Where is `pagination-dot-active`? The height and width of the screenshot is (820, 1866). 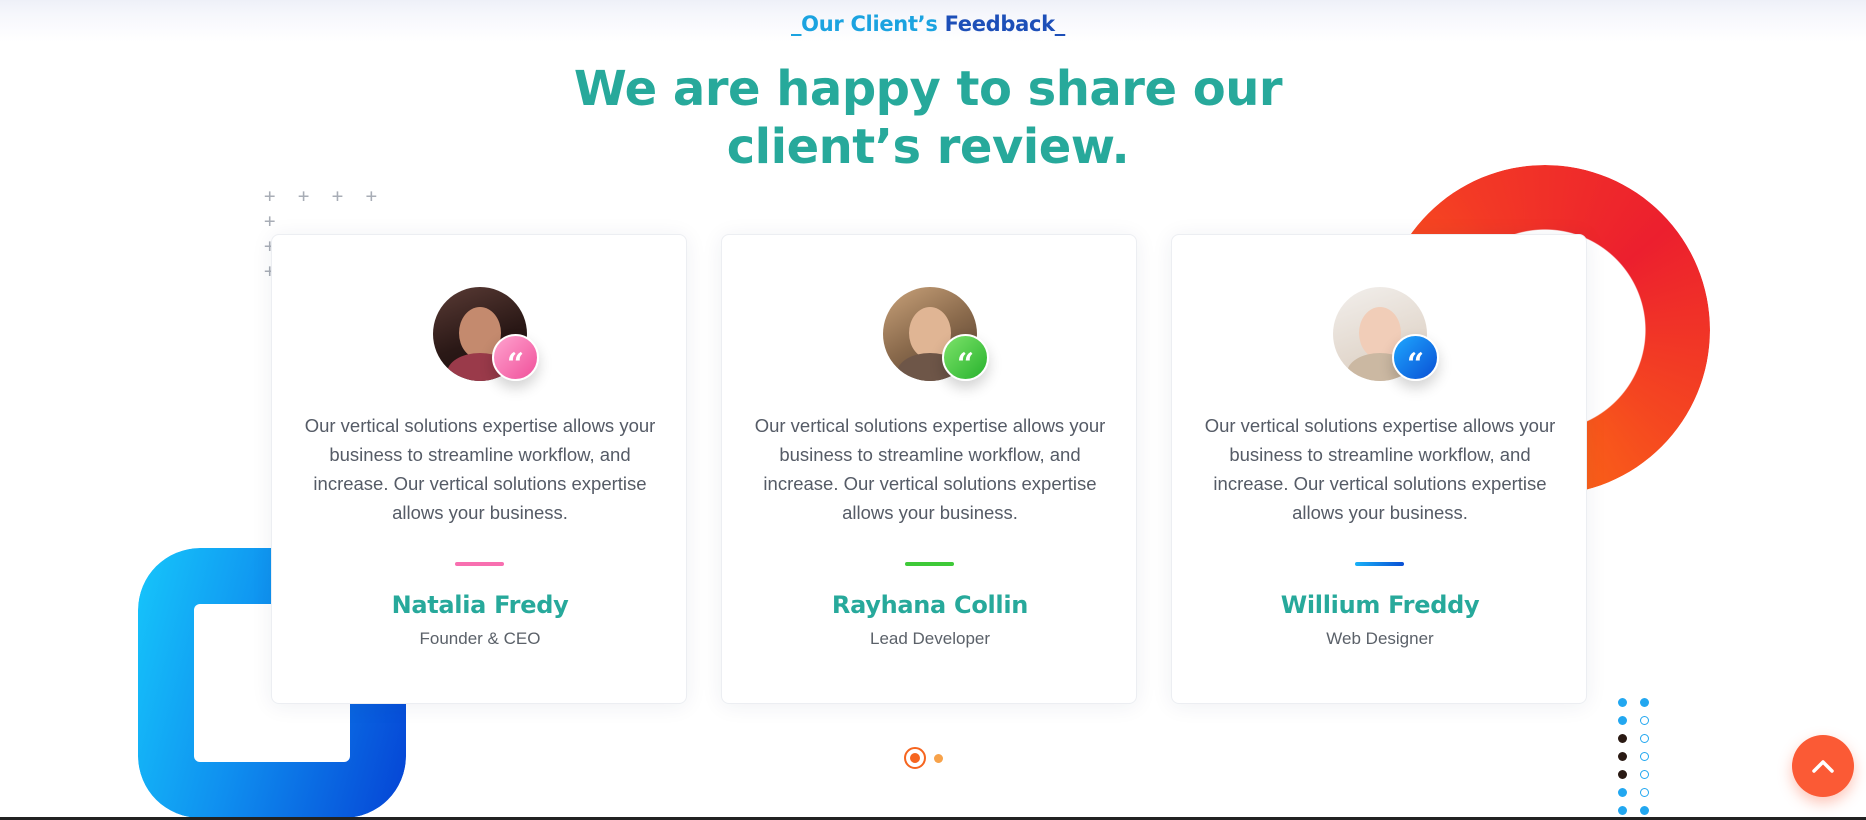
pagination-dot-active is located at coordinates (915, 758).